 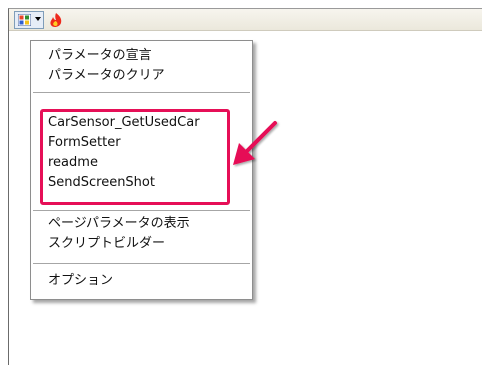 What do you see at coordinates (38, 19) in the screenshot?
I see `chevron-down-icon` at bounding box center [38, 19].